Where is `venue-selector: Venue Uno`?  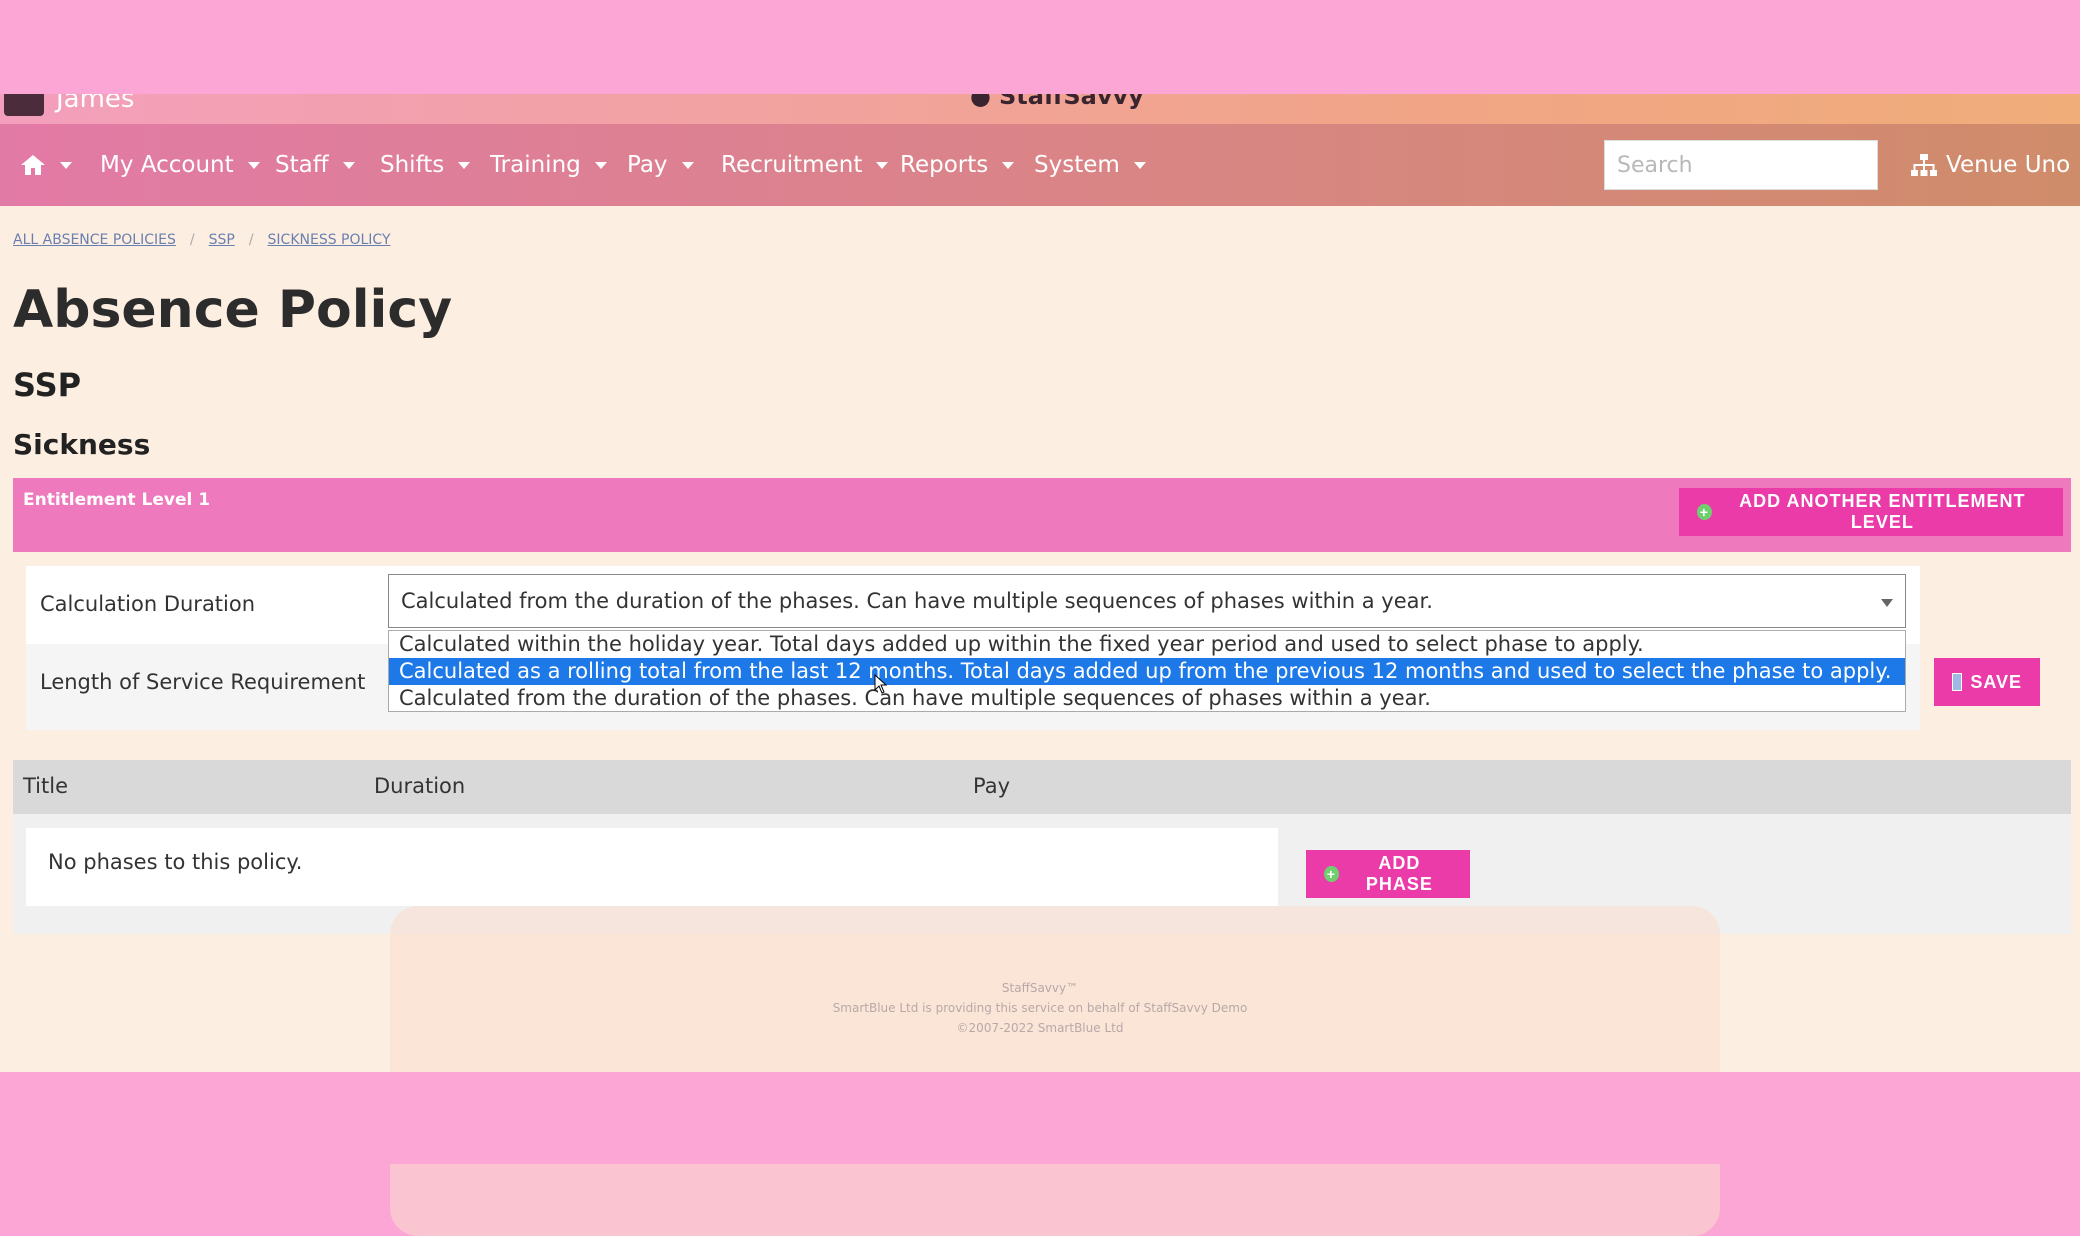 venue-selector: Venue Uno is located at coordinates (1990, 165).